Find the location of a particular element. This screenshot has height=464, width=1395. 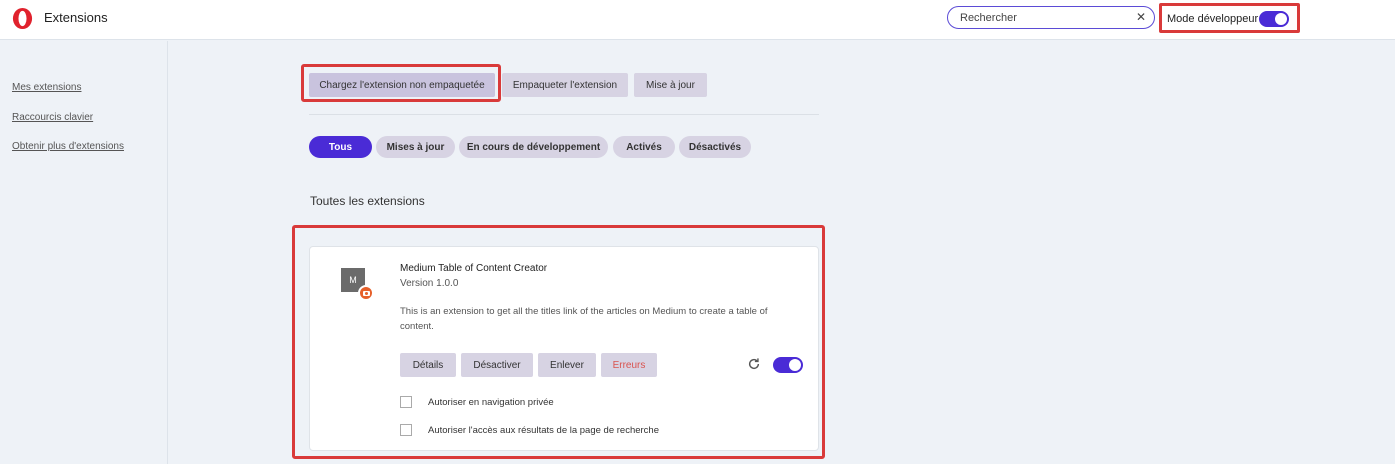

private-browsing-checkbox is located at coordinates (406, 402).